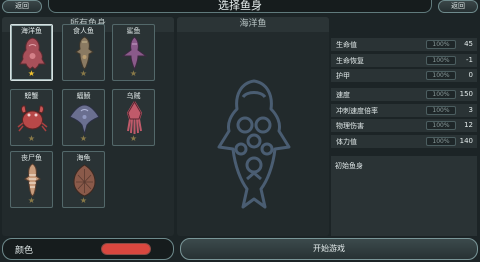  I want to click on fish-body-card: 丧尸鱼 ★, so click(31, 179).